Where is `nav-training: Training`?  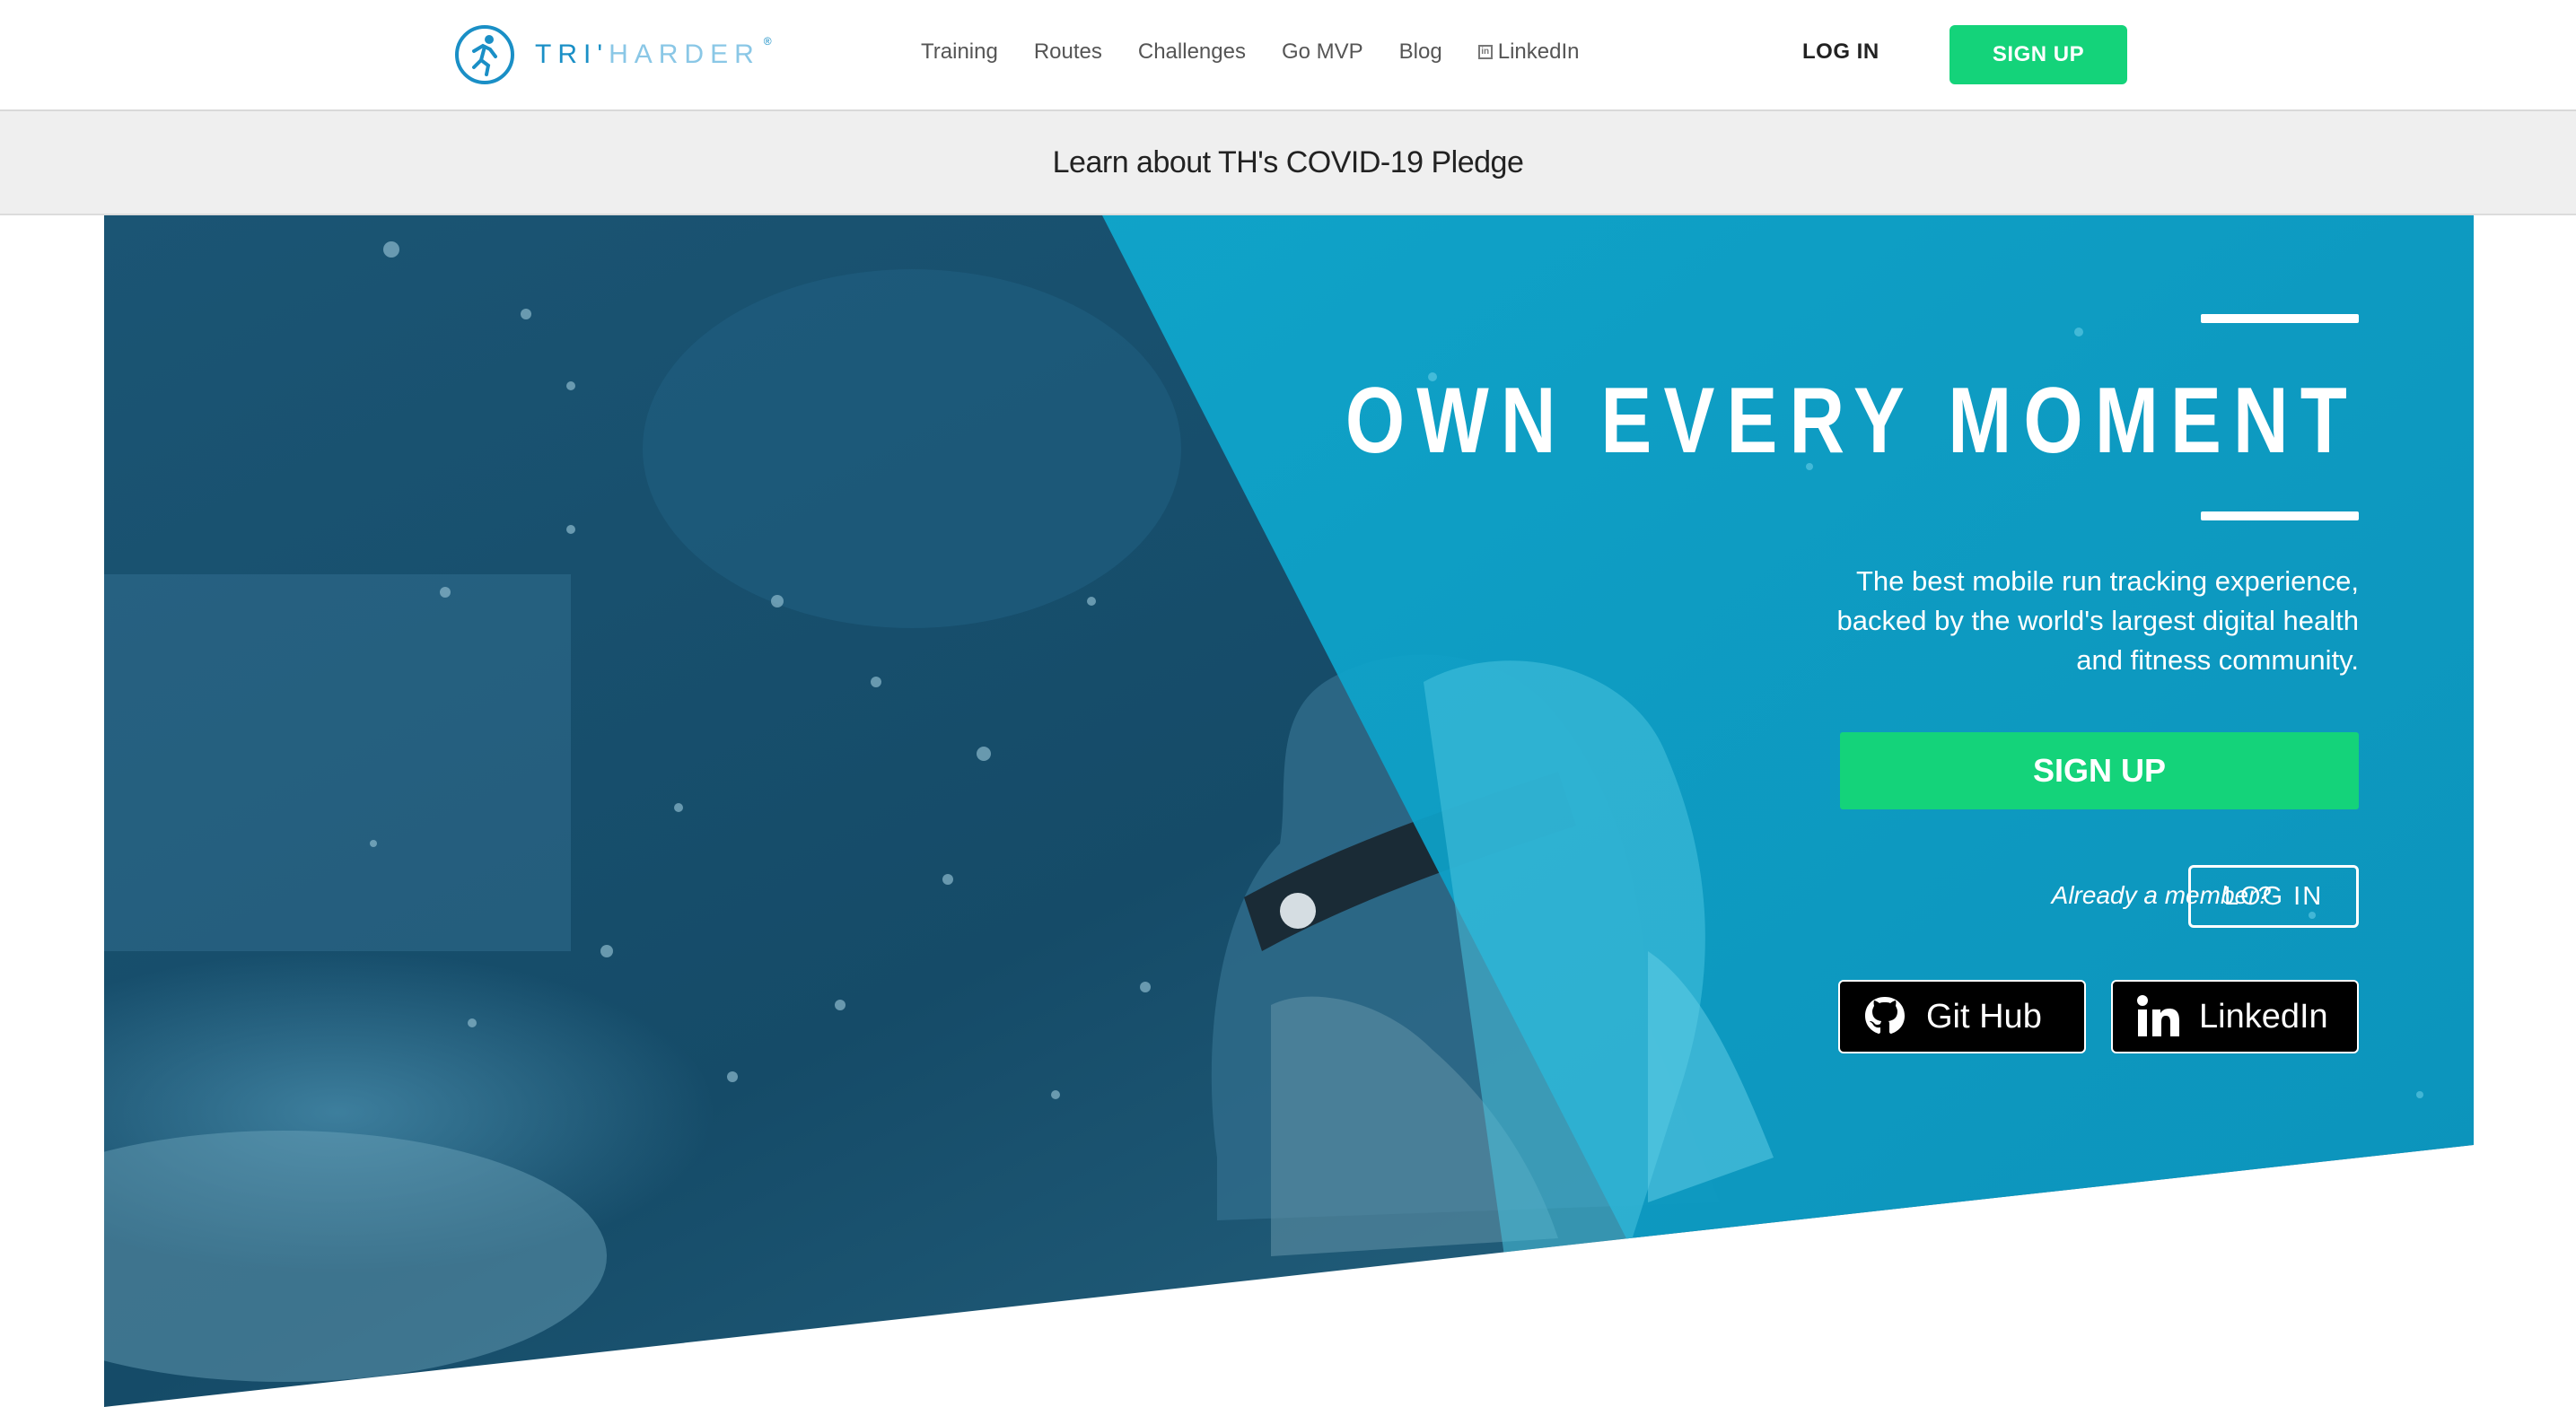
nav-training: Training is located at coordinates (959, 52).